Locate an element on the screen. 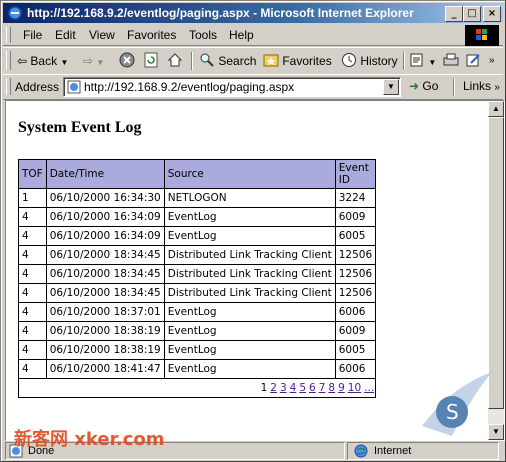 The image size is (506, 462). menu-help: Help is located at coordinates (241, 35).